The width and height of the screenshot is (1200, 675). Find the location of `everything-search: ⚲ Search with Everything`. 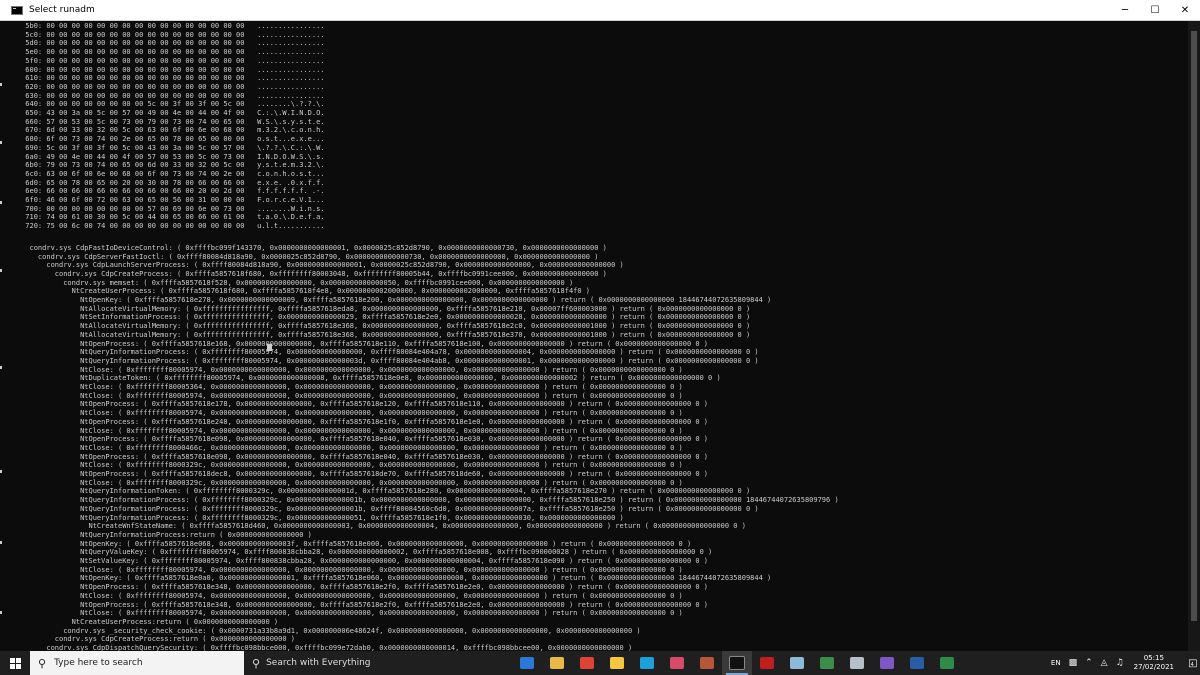

everything-search: ⚲ Search with Everything is located at coordinates (382, 663).